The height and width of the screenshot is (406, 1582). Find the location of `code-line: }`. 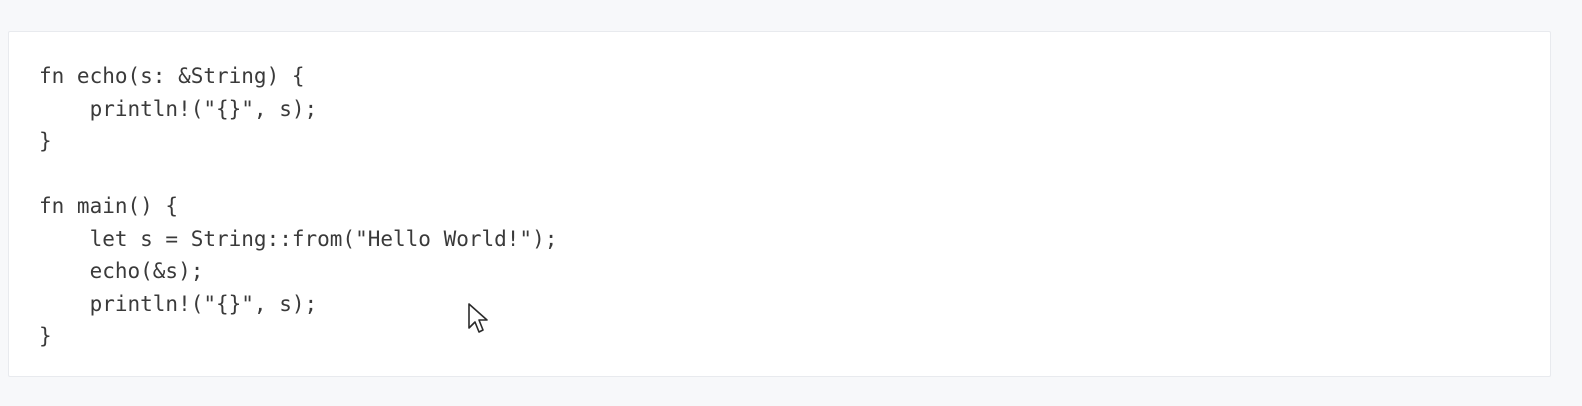

code-line: } is located at coordinates (45, 141).